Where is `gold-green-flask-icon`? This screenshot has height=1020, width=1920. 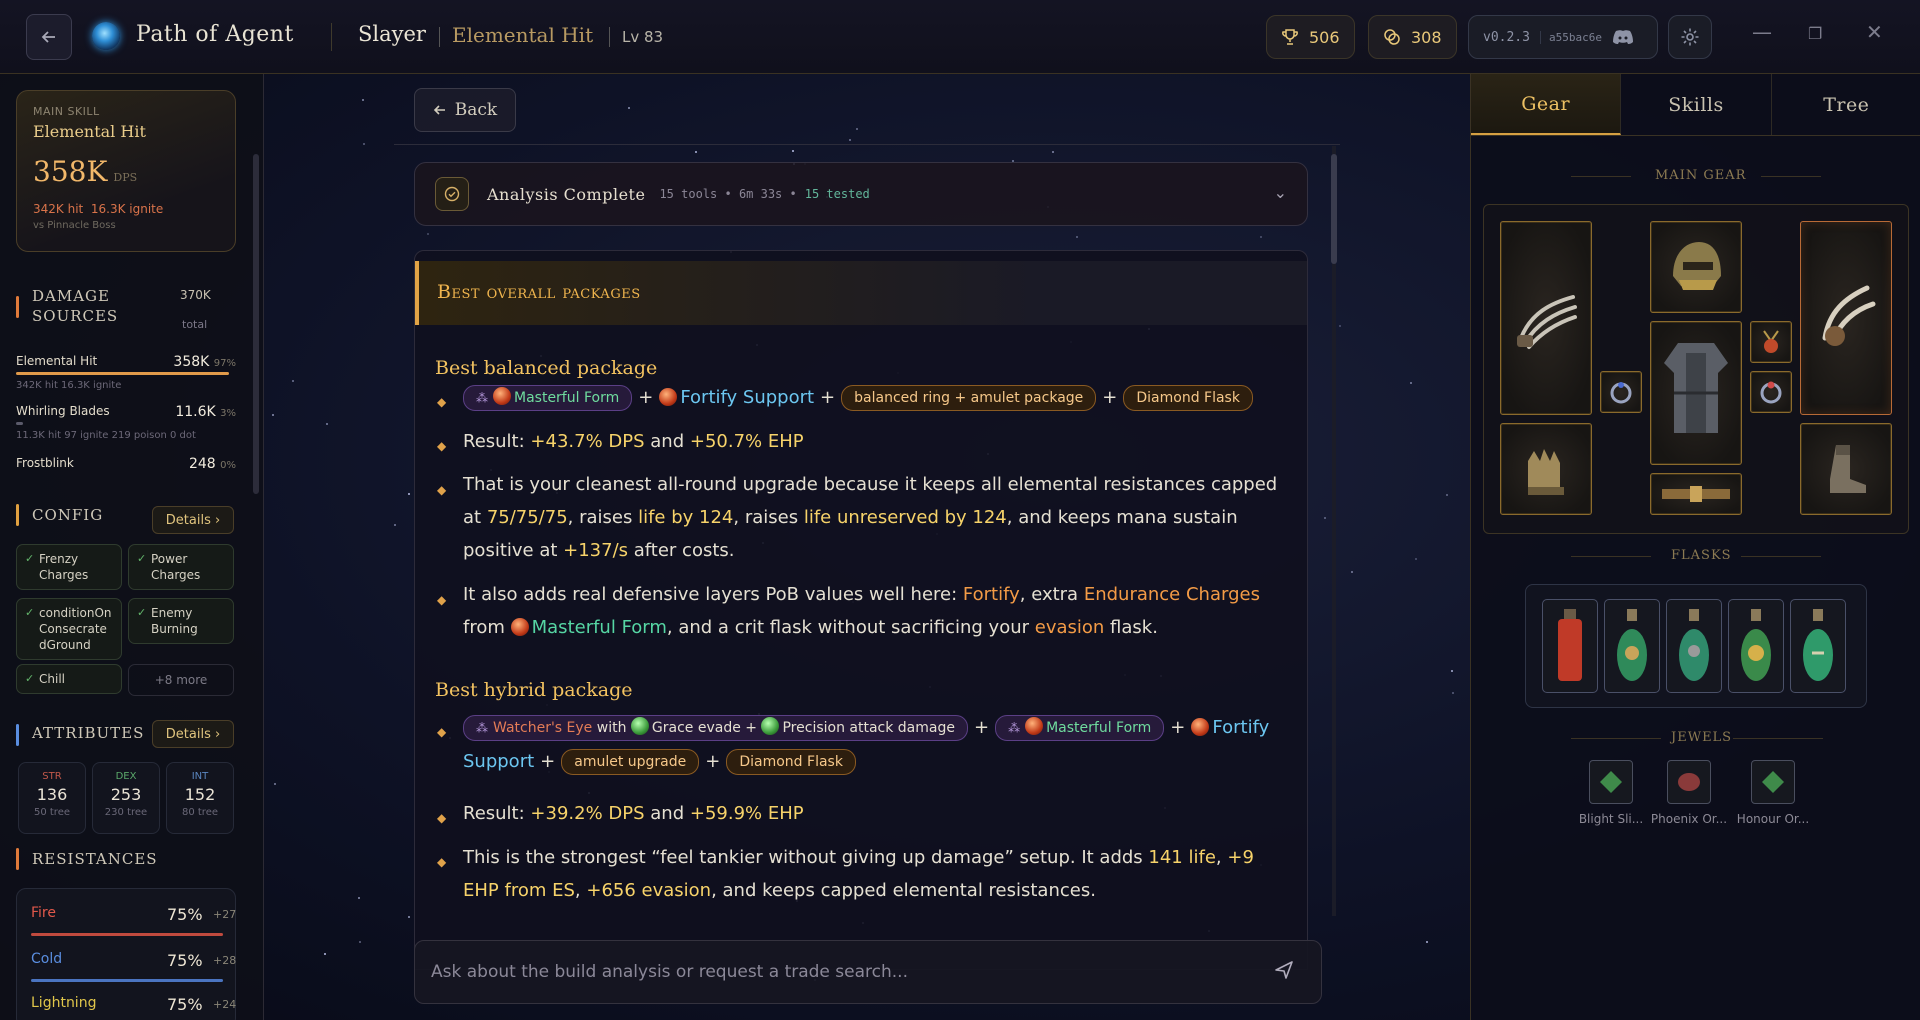 gold-green-flask-icon is located at coordinates (1756, 645).